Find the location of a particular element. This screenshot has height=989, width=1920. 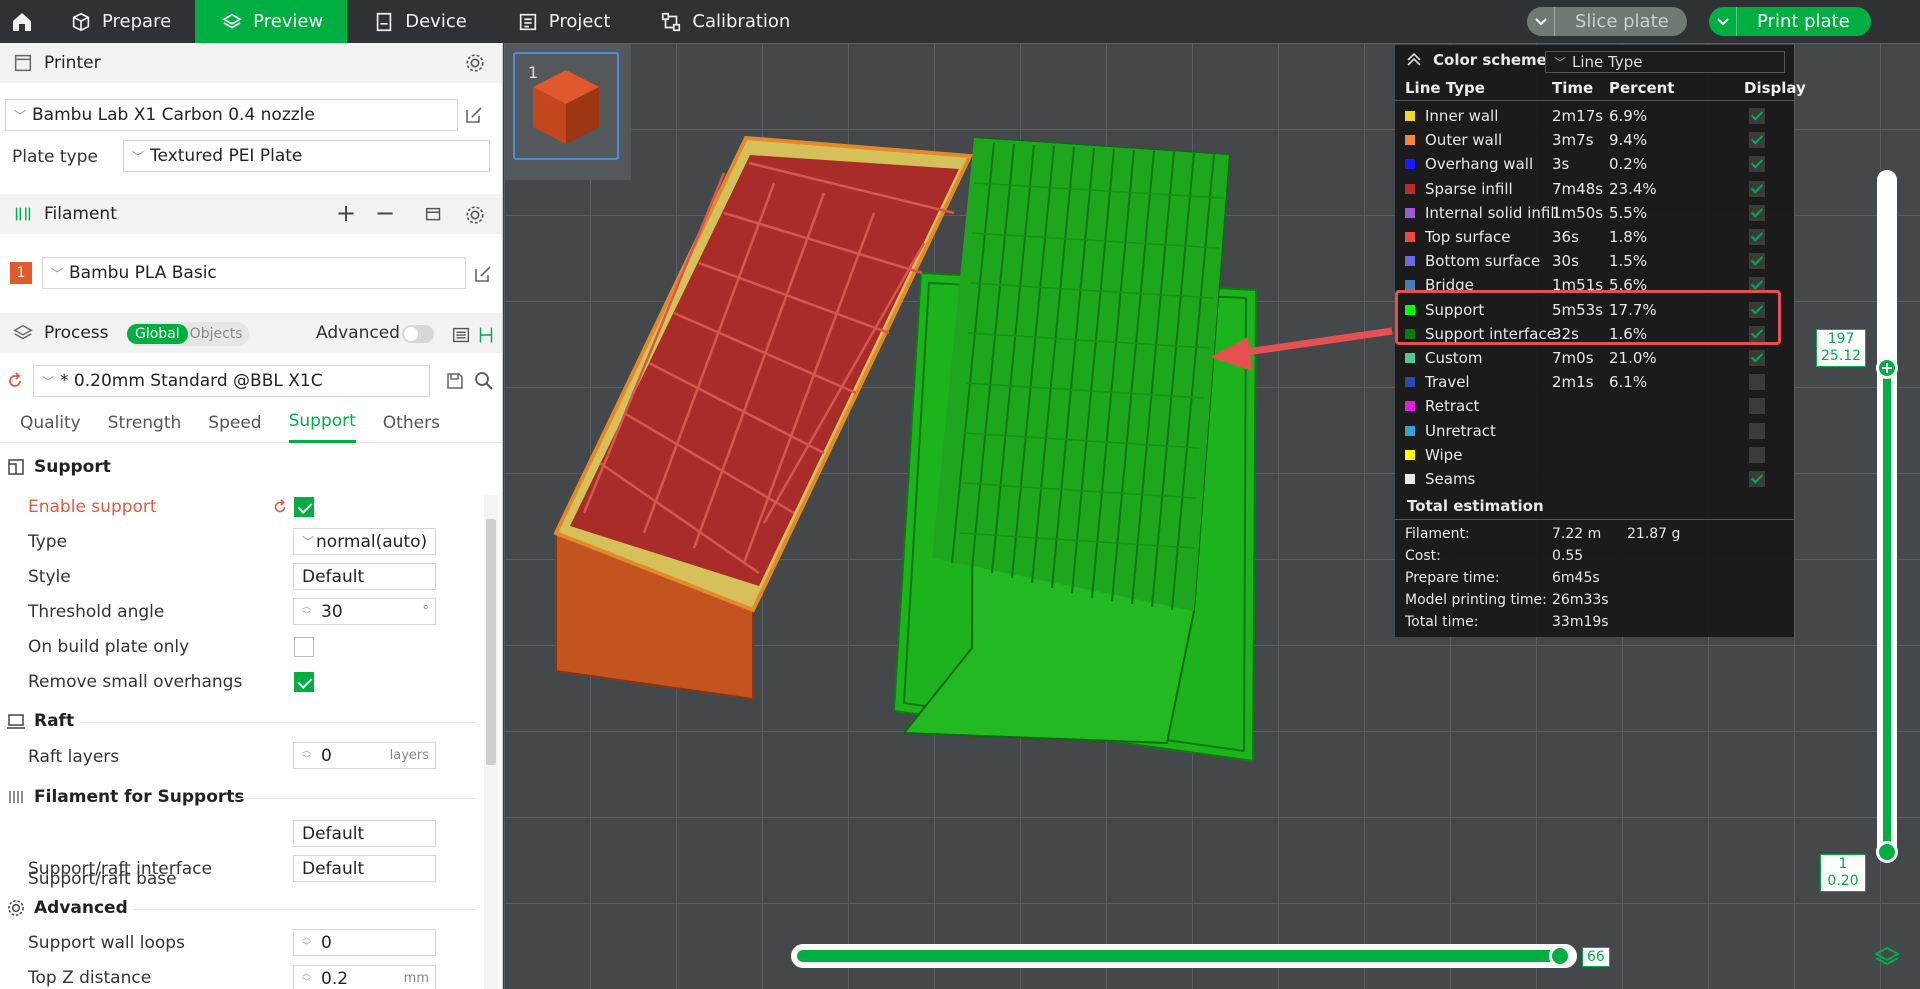

tab-prepare: Prepare is located at coordinates (119, 21).